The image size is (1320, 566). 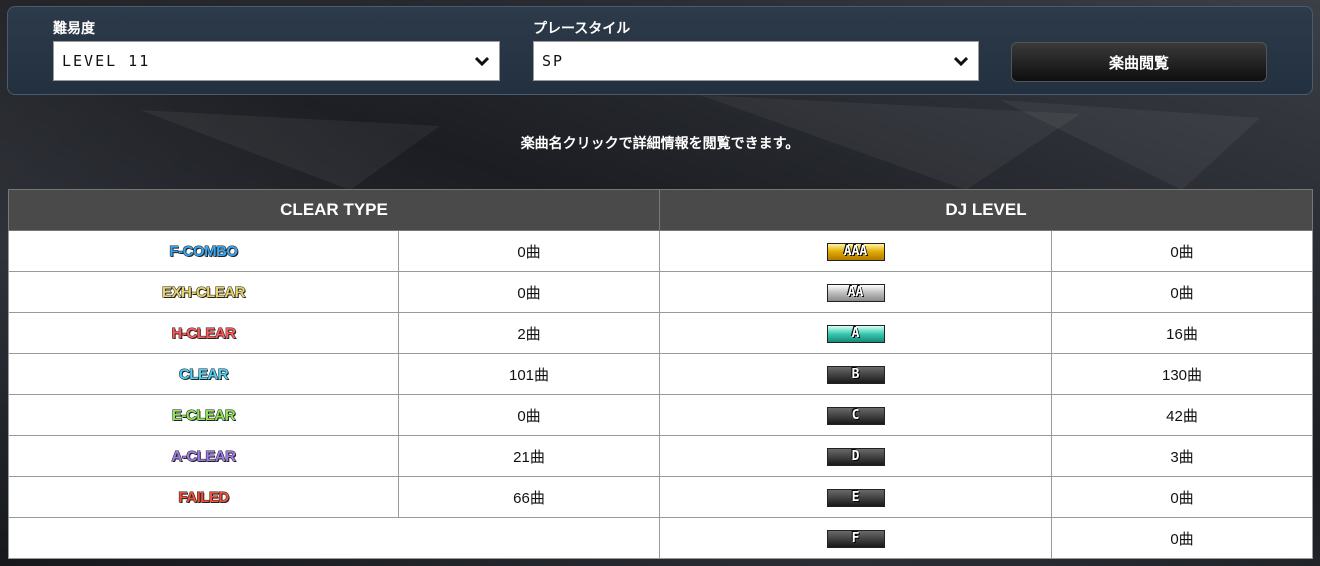 I want to click on dj-level-cell: F, so click(x=855, y=538).